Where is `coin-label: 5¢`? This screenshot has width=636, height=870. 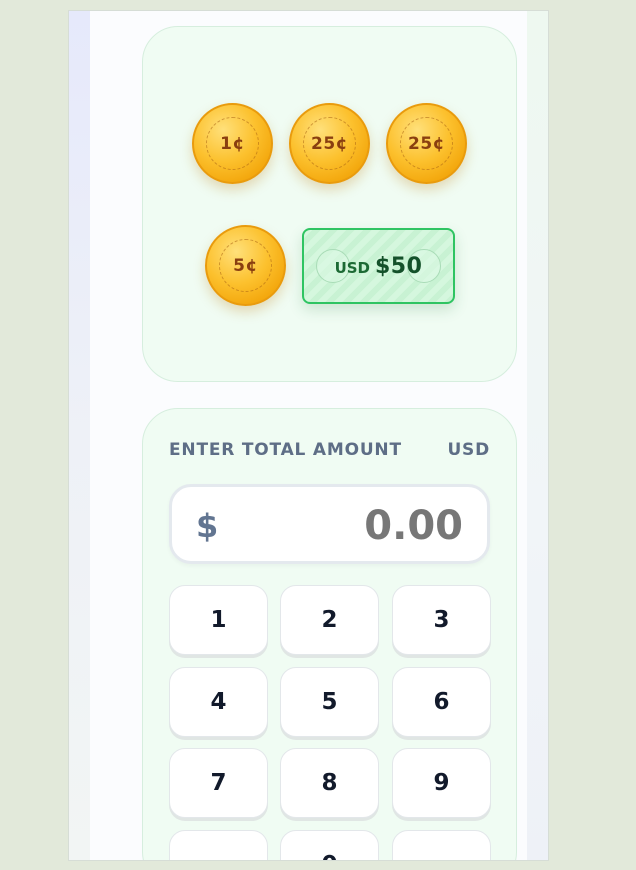
coin-label: 5¢ is located at coordinates (245, 265).